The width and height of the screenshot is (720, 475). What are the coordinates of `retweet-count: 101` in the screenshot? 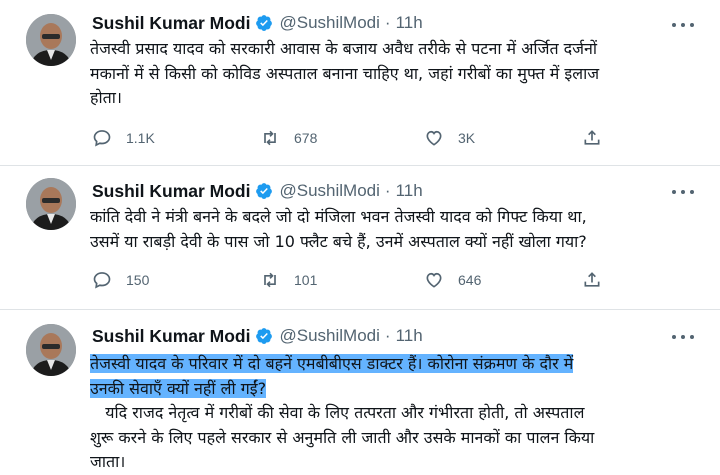 It's located at (306, 280).